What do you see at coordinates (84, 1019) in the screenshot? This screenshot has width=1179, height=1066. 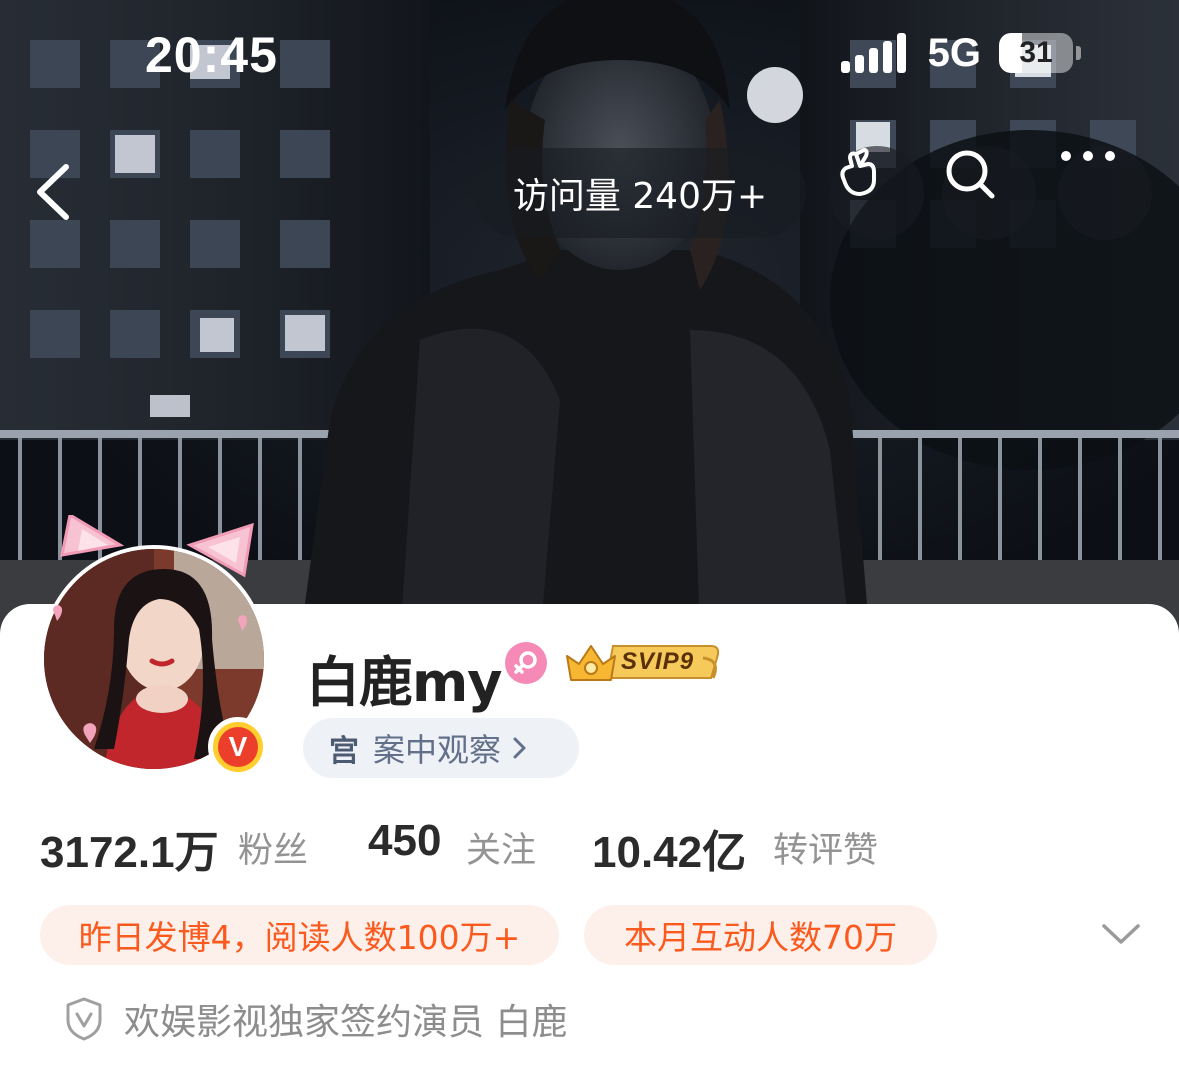 I see `shield-v-icon` at bounding box center [84, 1019].